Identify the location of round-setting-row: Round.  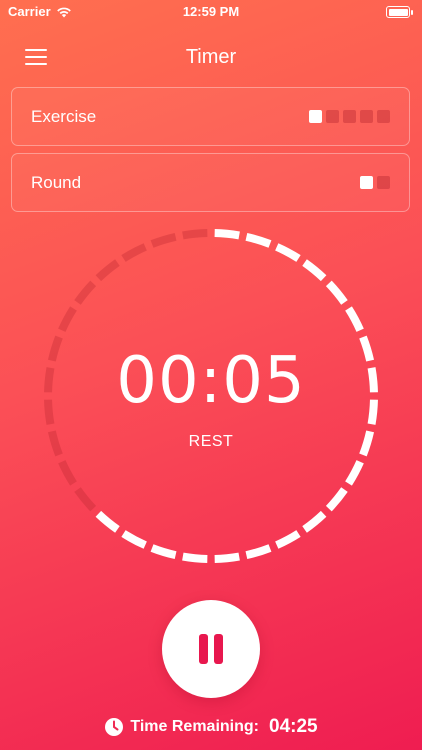
(210, 182).